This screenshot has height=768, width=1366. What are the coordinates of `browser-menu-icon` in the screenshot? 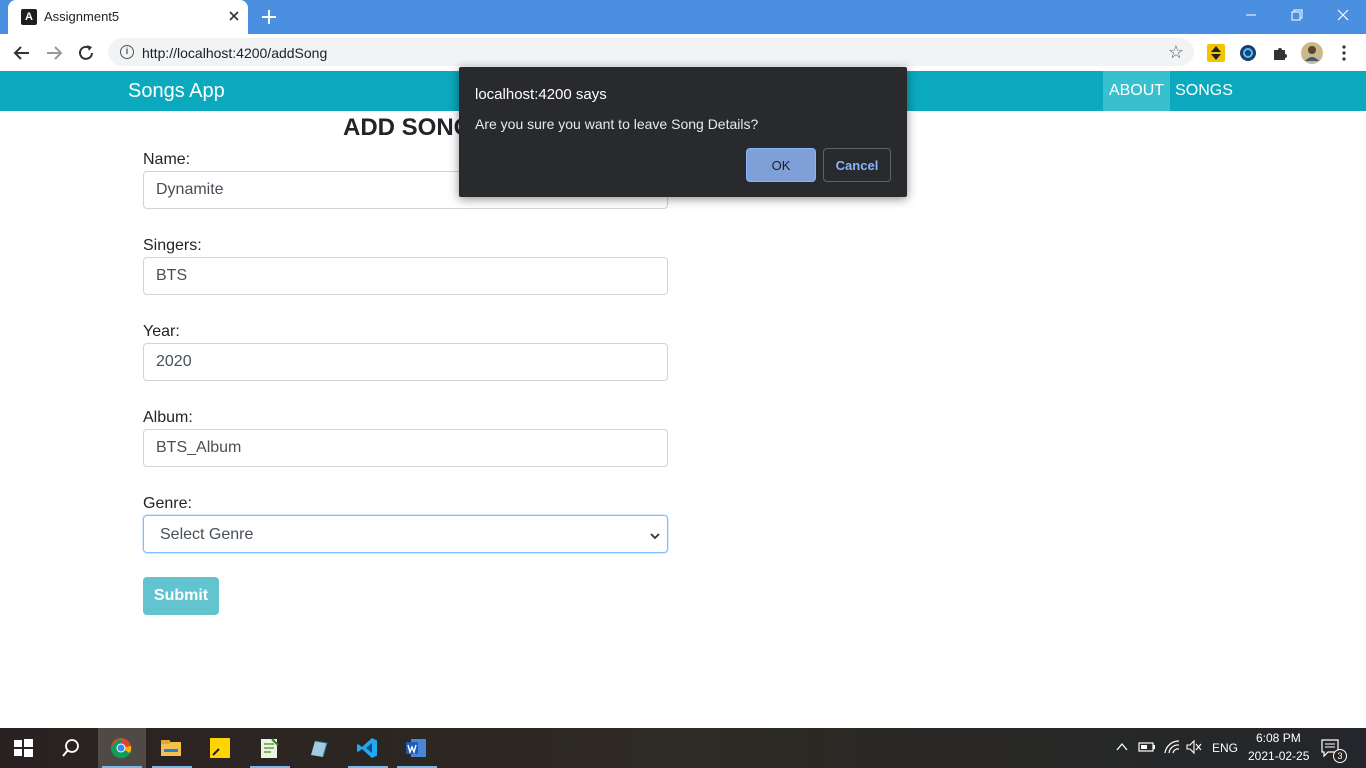 It's located at (1344, 53).